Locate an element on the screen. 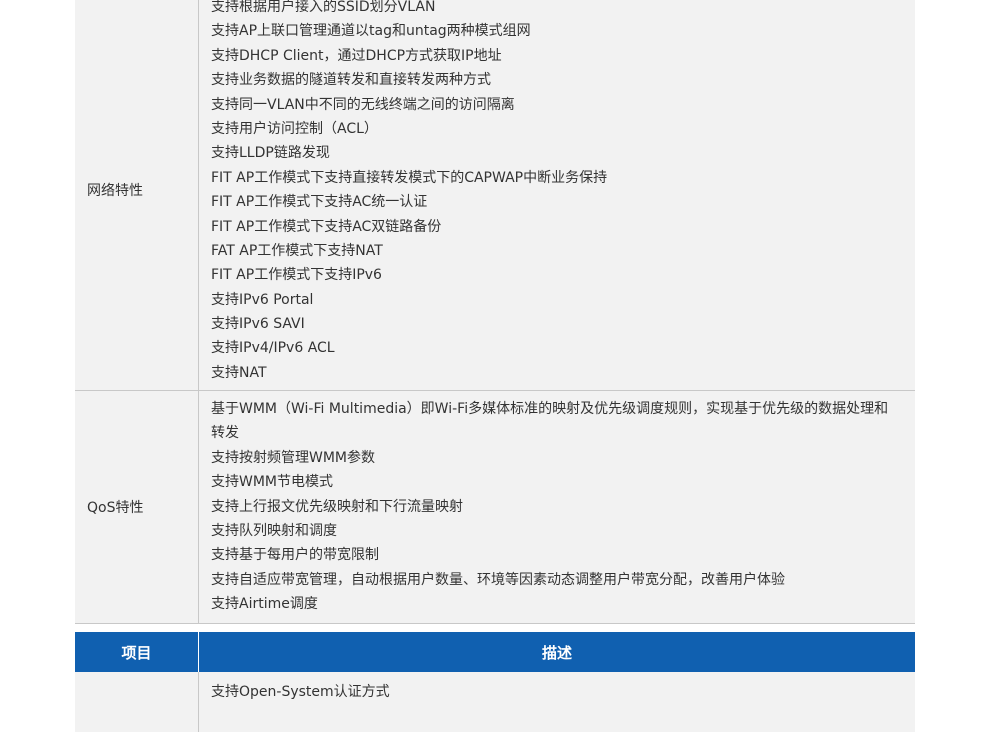 The height and width of the screenshot is (732, 990). feature-item: 支持NAT is located at coordinates (239, 372).